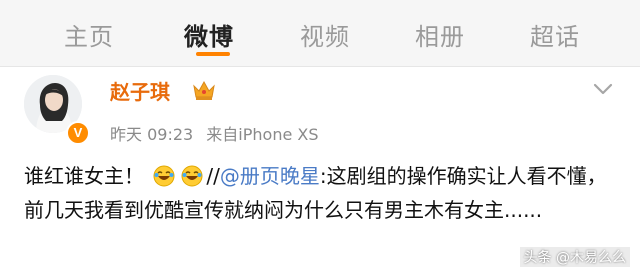  I want to click on tab-home: 主页, so click(89, 34).